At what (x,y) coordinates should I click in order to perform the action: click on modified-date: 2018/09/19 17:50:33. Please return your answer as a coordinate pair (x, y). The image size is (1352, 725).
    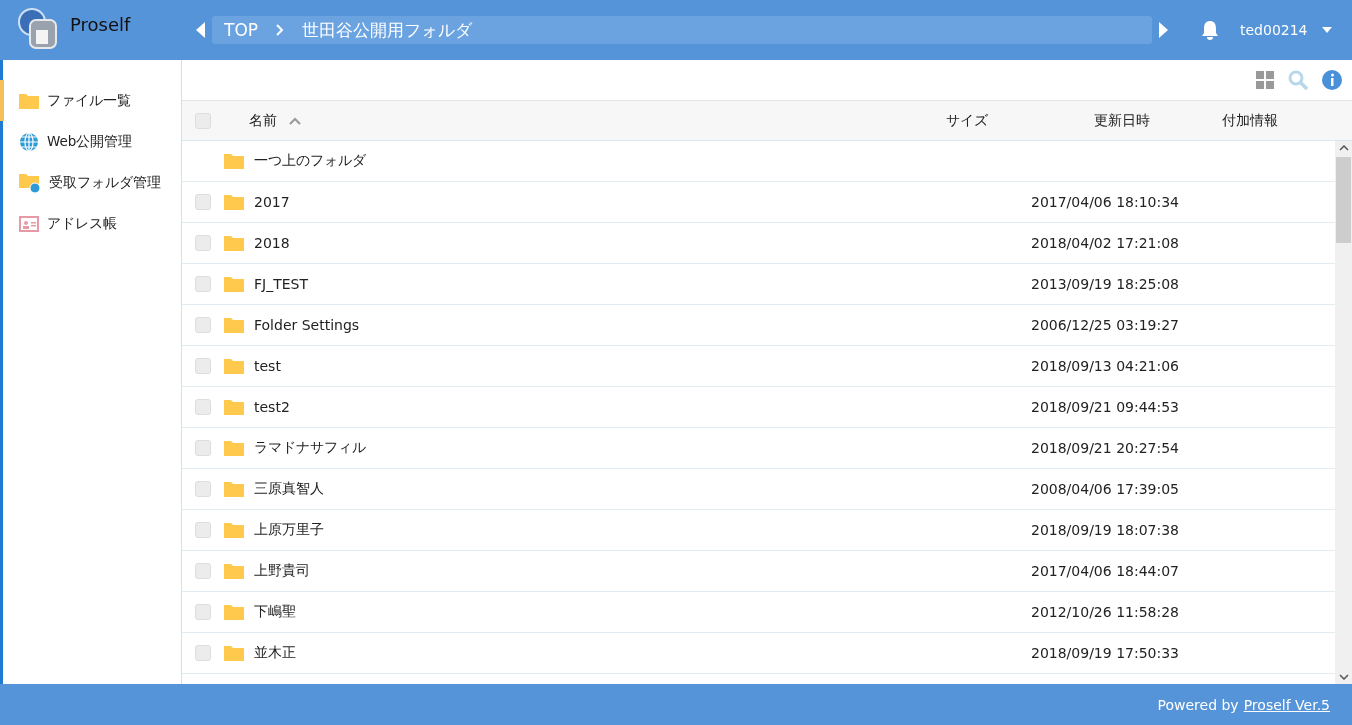
    Looking at the image, I should click on (1105, 653).